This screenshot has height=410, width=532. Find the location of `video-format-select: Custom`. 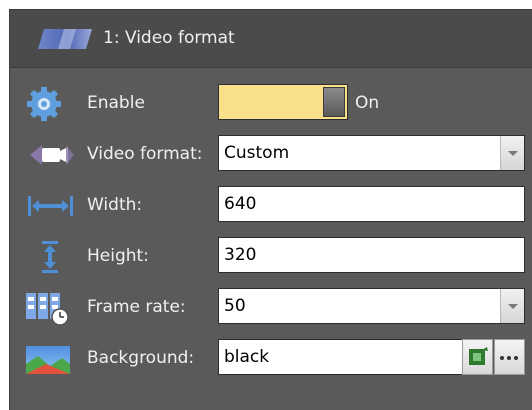

video-format-select: Custom is located at coordinates (371, 153).